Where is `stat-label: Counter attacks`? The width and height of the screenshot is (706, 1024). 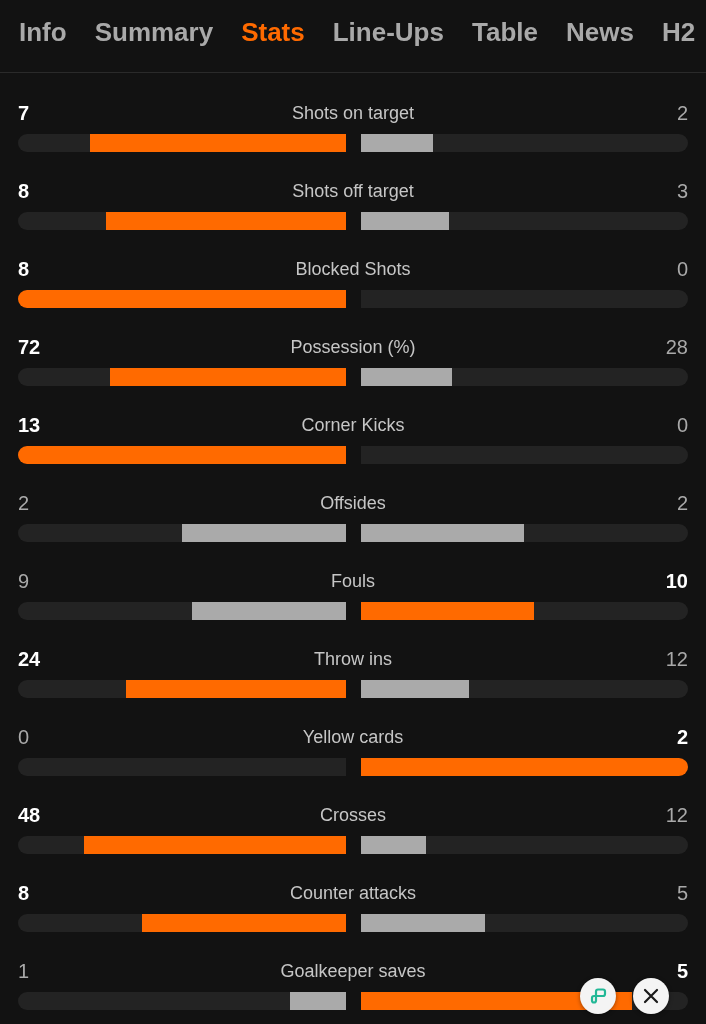
stat-label: Counter attacks is located at coordinates (353, 893).